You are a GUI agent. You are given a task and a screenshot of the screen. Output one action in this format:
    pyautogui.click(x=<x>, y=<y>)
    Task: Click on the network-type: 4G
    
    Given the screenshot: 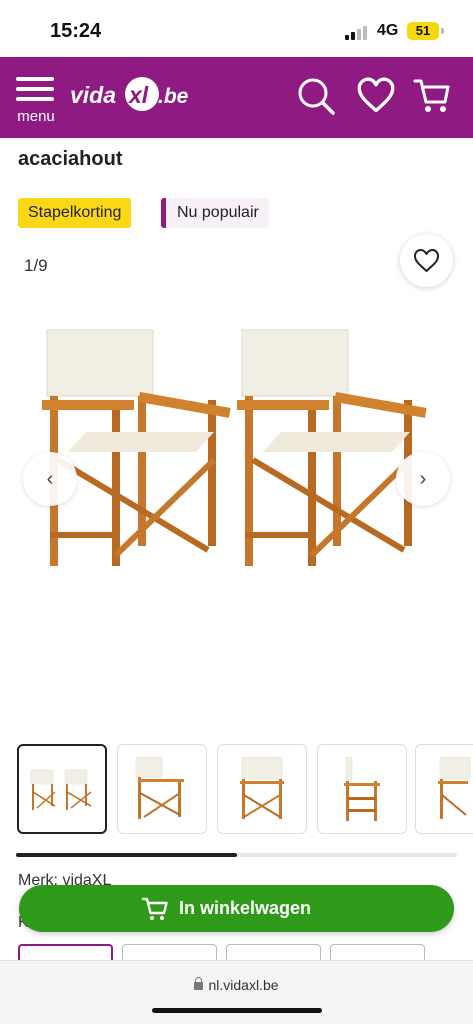 What is the action you would take?
    pyautogui.click(x=388, y=30)
    